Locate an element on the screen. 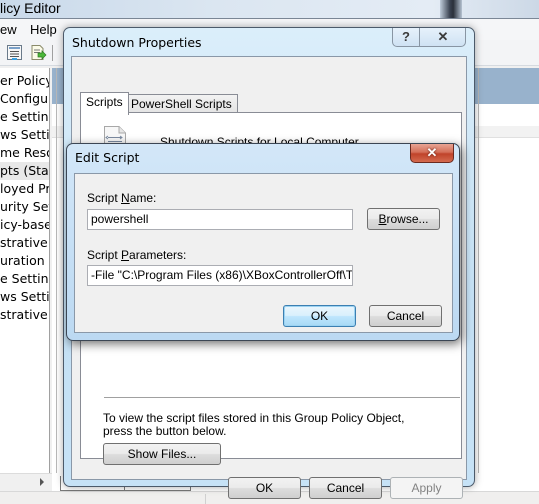  properties-list-icon is located at coordinates (14, 52).